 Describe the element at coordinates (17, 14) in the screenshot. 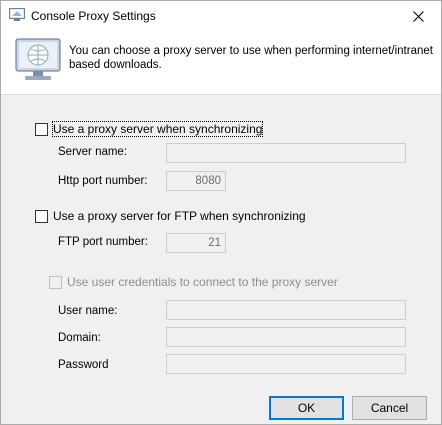

I see `app-icon` at that location.